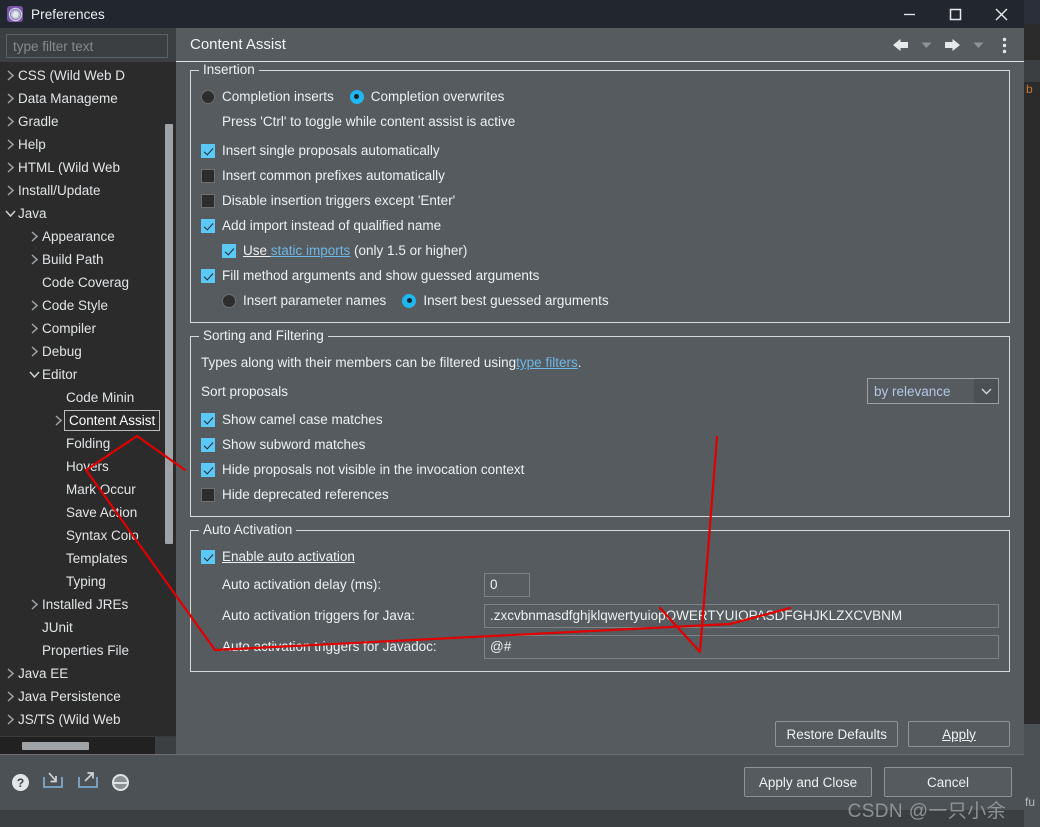 The image size is (1040, 827). What do you see at coordinates (600, 150) in the screenshot?
I see `insert-single-proposals-row: Insert single proposals automatically` at bounding box center [600, 150].